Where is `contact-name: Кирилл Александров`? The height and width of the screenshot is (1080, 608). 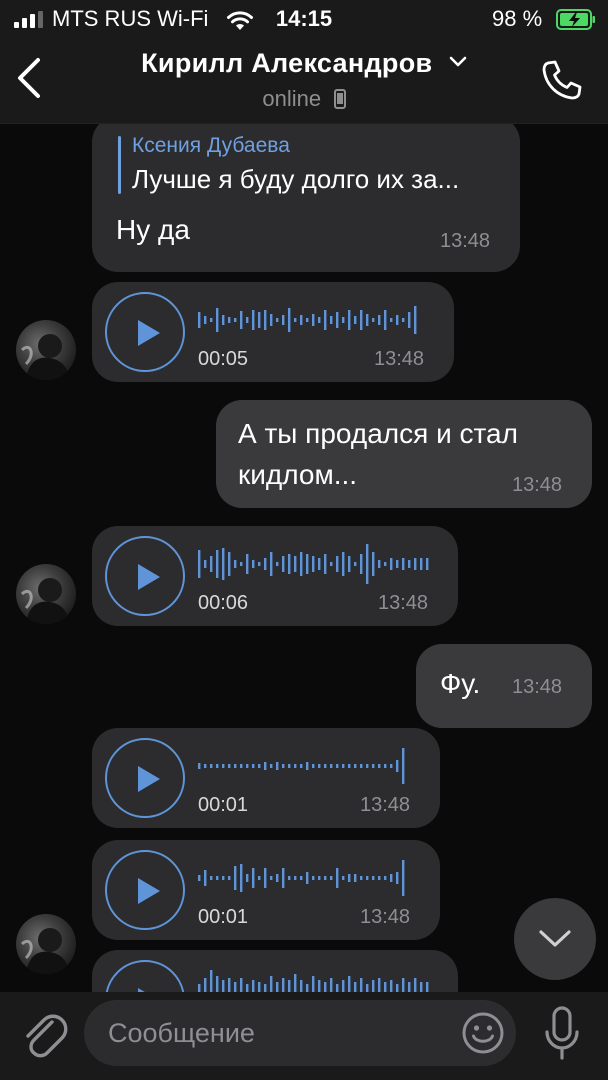
contact-name: Кирилл Александров is located at coordinates (286, 63).